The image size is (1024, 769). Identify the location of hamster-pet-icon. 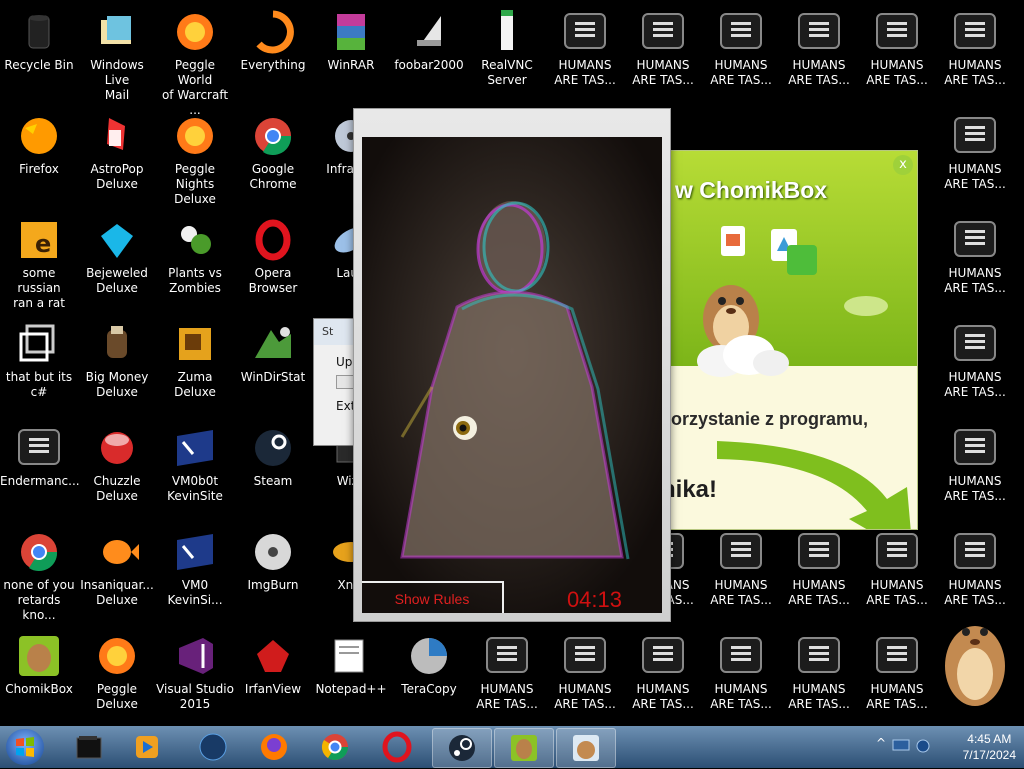
(975, 656).